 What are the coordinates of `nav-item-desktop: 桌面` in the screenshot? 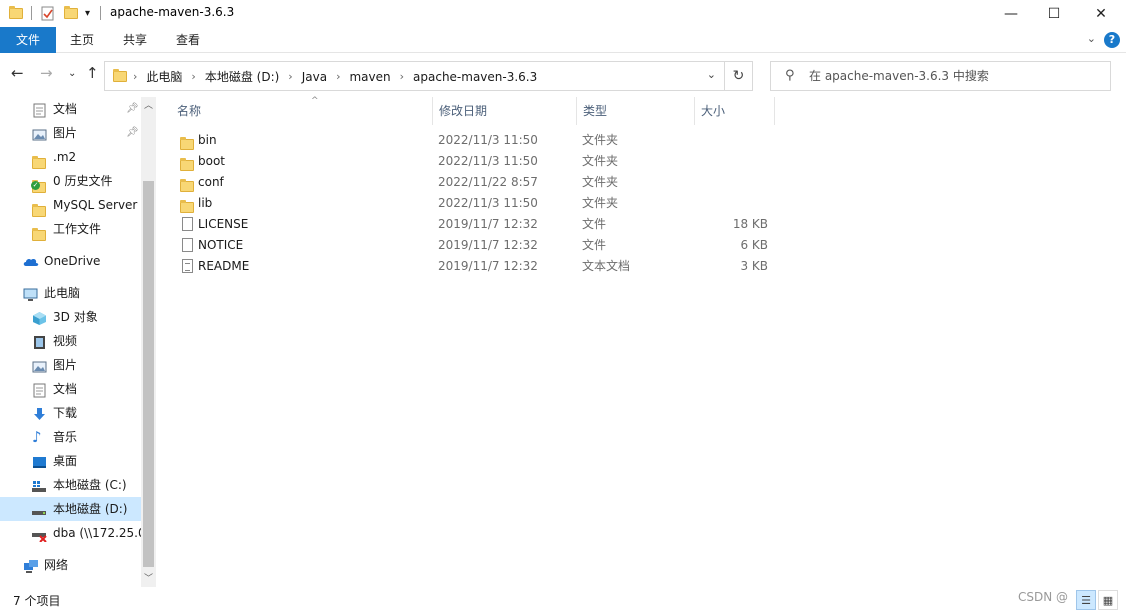 It's located at (70, 461).